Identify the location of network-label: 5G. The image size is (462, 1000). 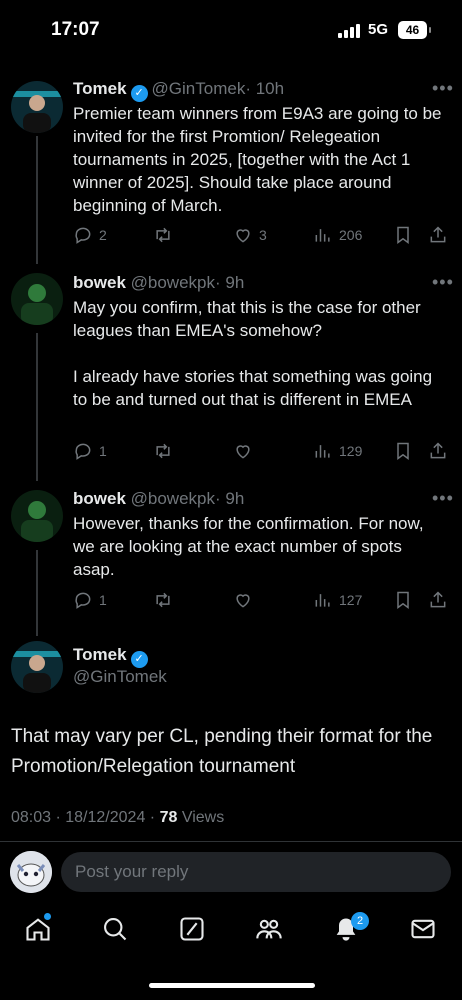
(378, 29).